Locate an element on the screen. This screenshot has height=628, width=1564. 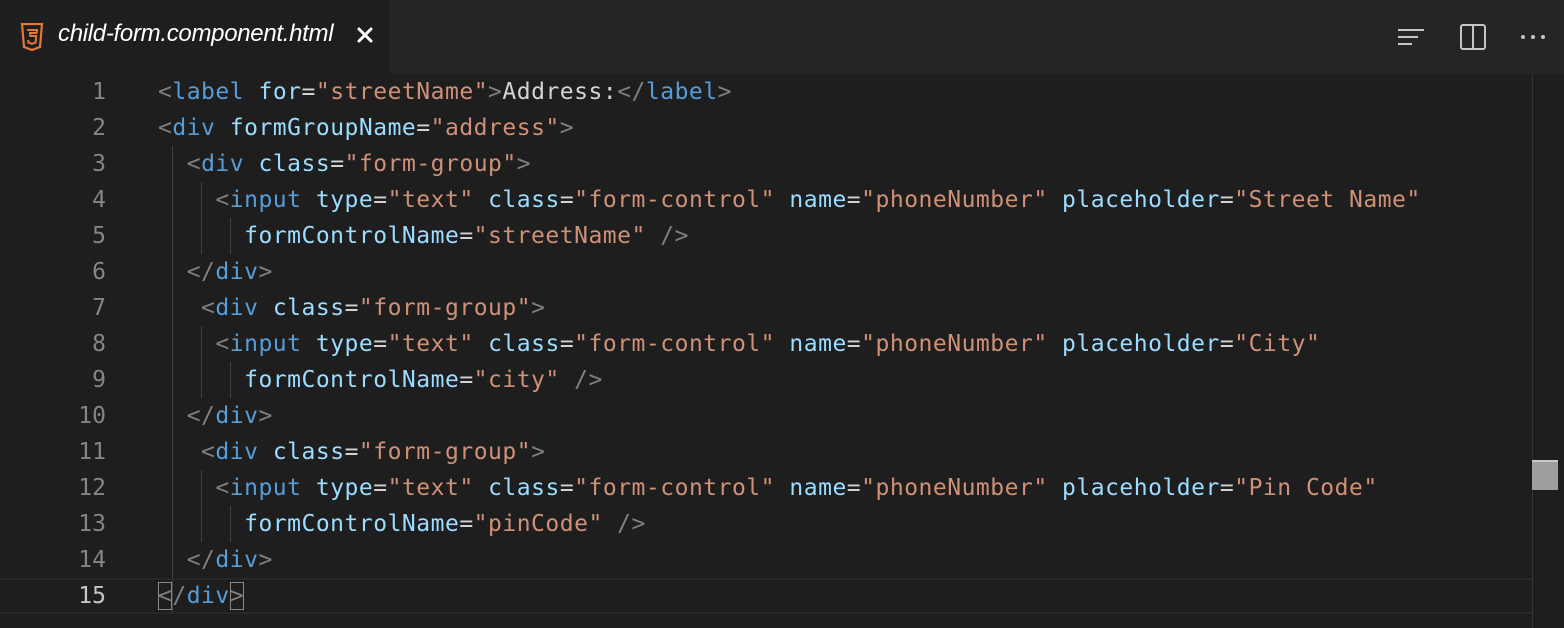
line-number: 15 is located at coordinates (92, 596).